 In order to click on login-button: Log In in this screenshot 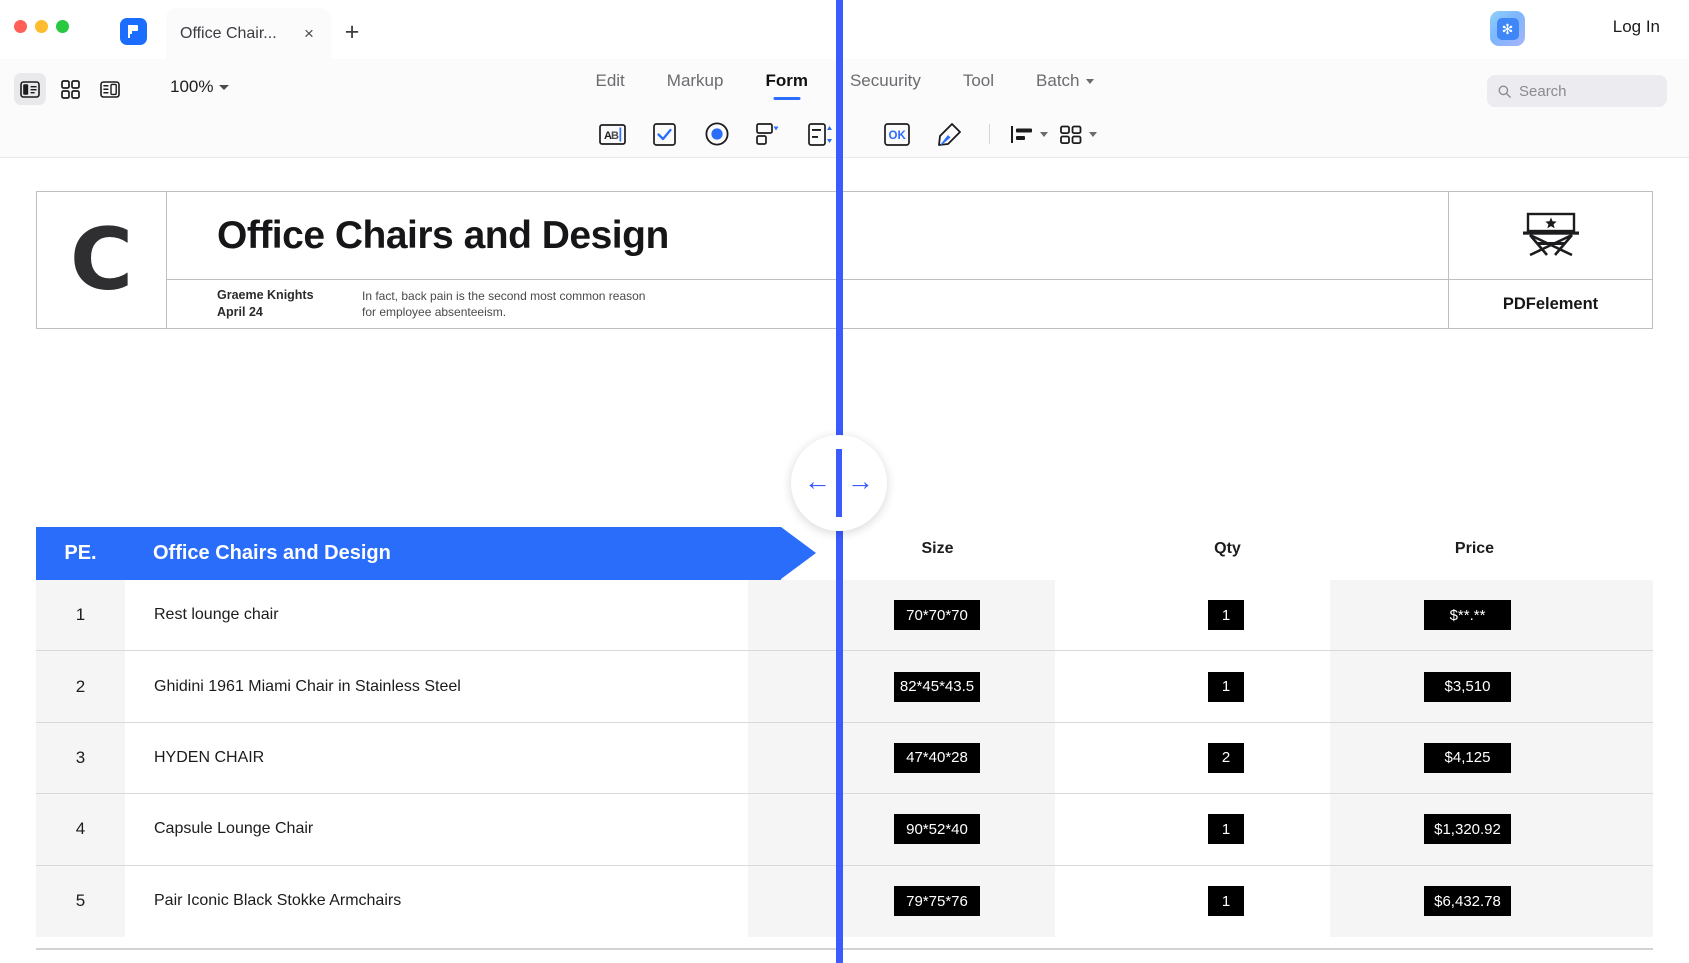, I will do `click(1636, 27)`.